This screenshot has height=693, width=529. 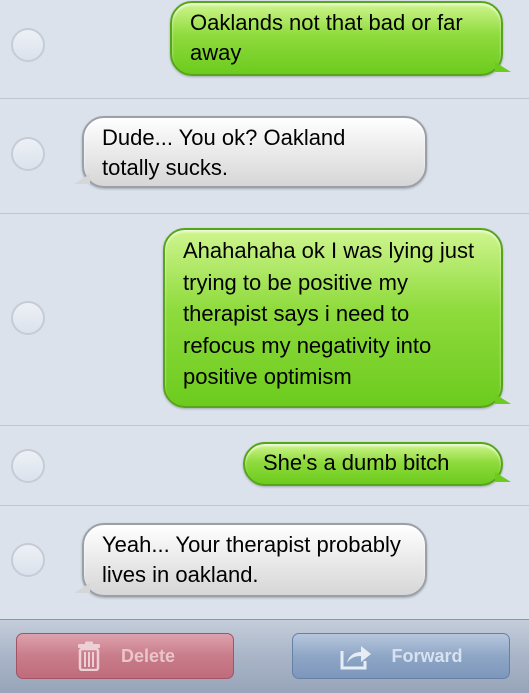 I want to click on message-bubble-sent: She's a dumb bitch, so click(x=377, y=464).